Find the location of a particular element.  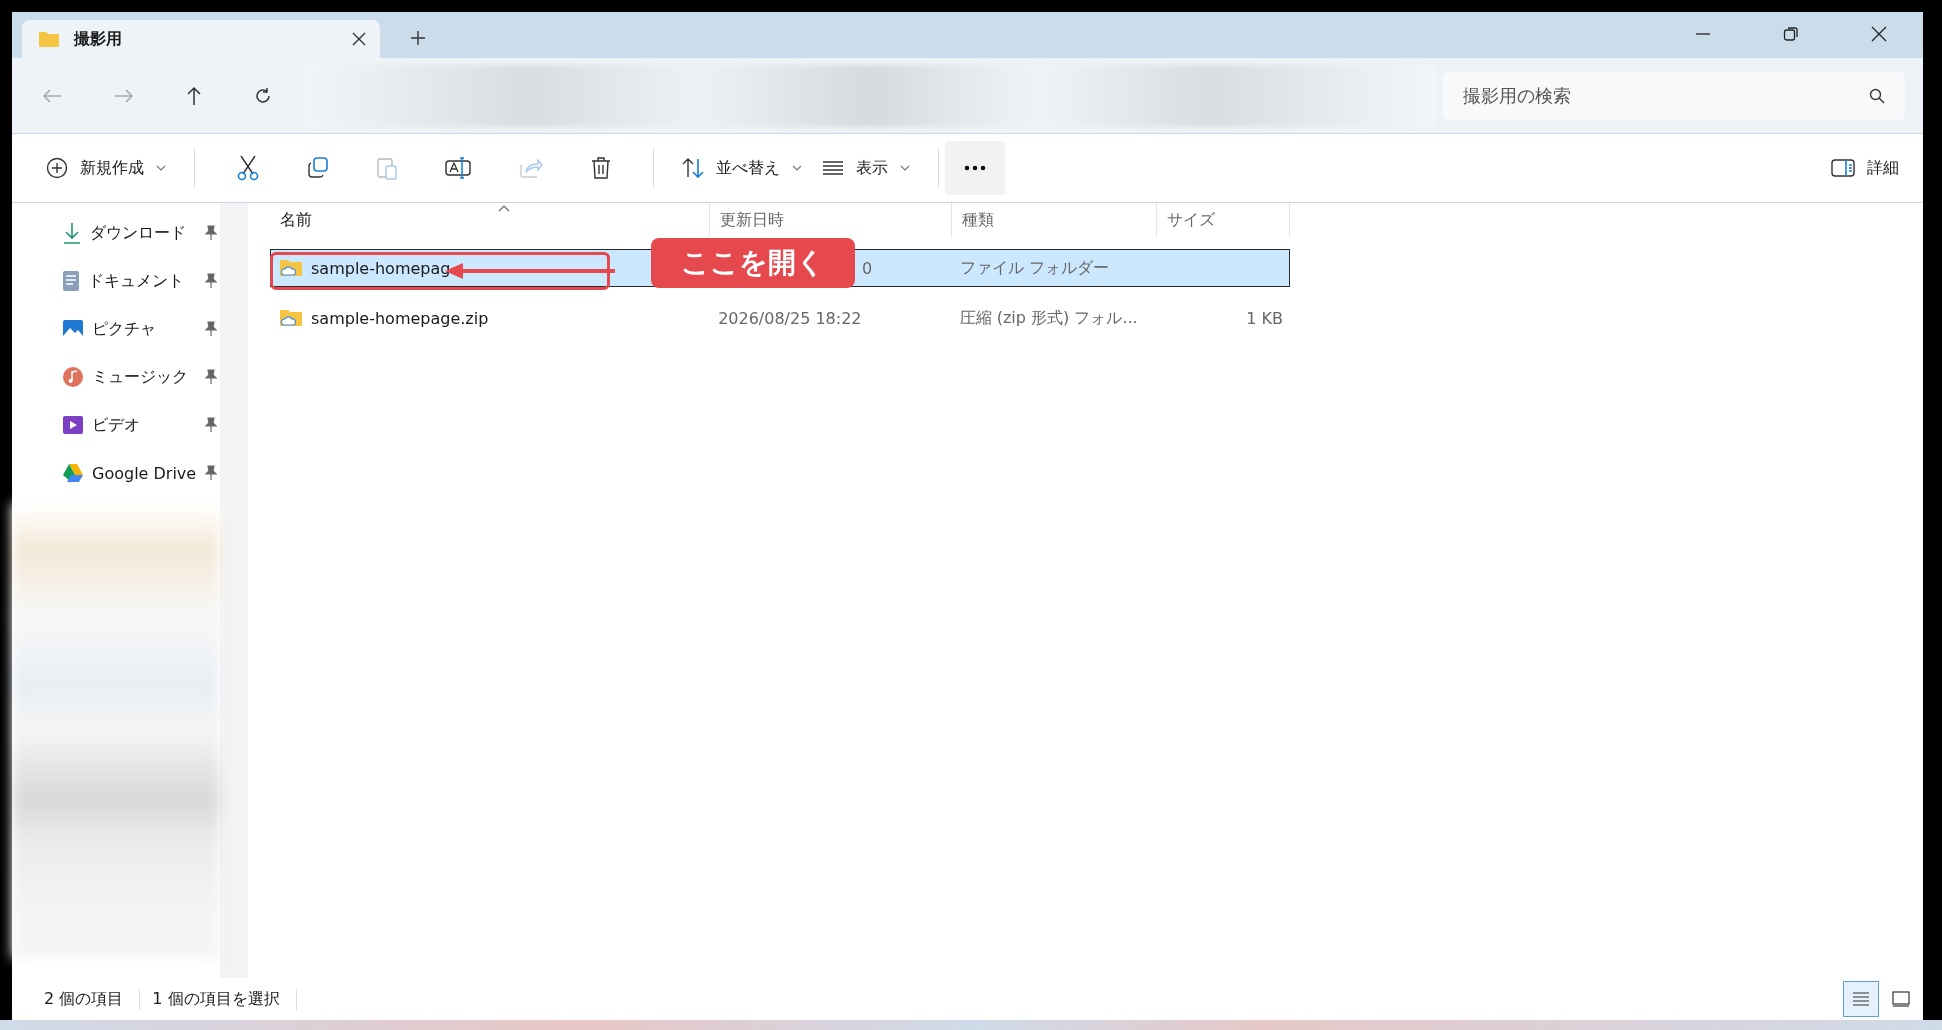

annotation-tooltip: ここを開く is located at coordinates (753, 263).